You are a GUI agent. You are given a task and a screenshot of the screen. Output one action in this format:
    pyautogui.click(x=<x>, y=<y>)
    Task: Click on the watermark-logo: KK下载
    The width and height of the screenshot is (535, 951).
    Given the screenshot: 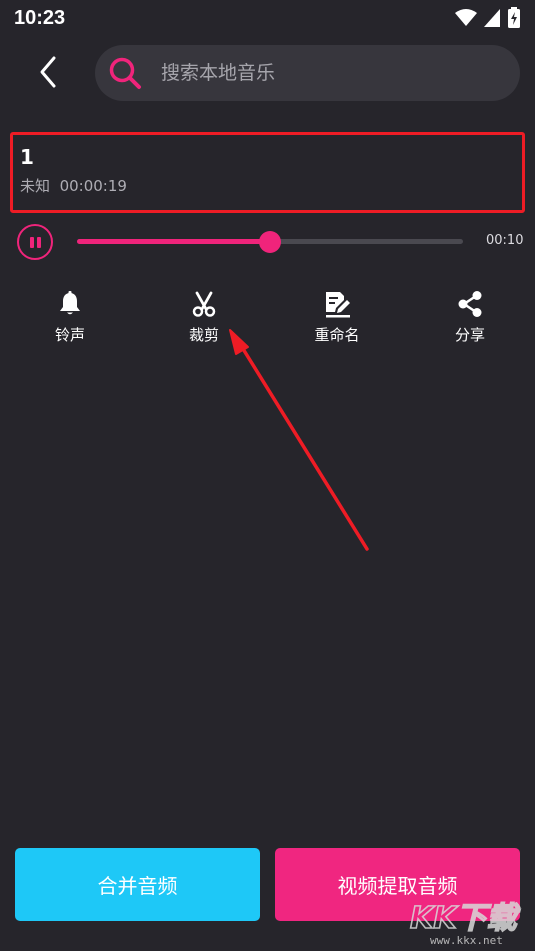 What is the action you would take?
    pyautogui.click(x=465, y=918)
    